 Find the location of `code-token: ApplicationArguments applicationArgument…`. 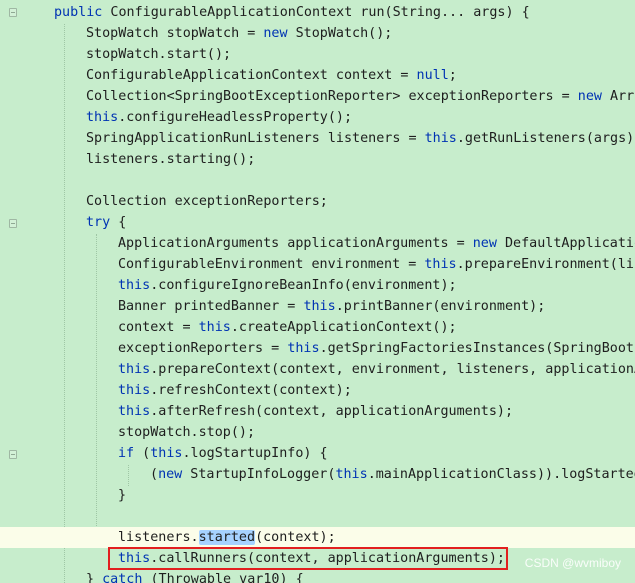

code-token: ApplicationArguments applicationArgument… is located at coordinates (295, 243).